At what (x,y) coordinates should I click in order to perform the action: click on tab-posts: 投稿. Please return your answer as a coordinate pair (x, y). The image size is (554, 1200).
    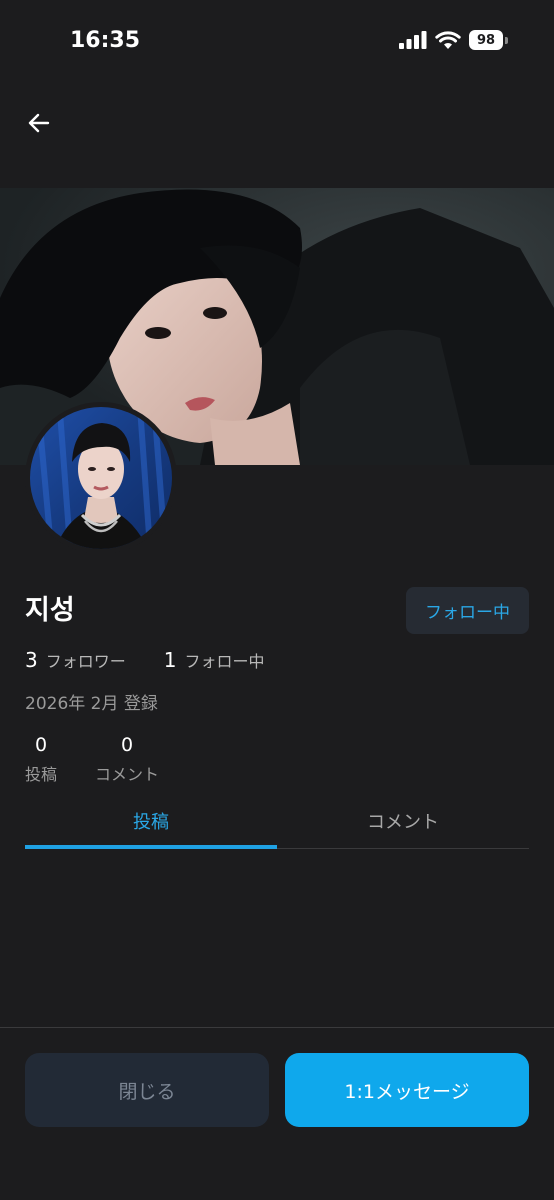
    Looking at the image, I should click on (151, 821).